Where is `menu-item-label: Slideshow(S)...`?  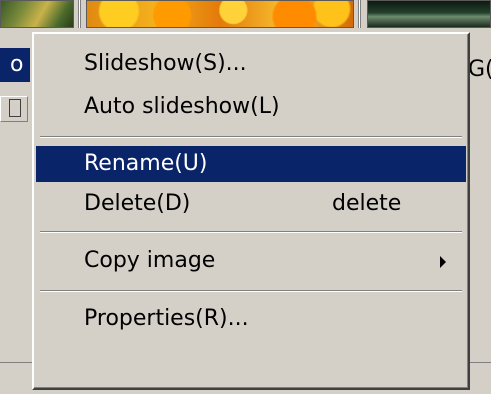 menu-item-label: Slideshow(S)... is located at coordinates (165, 63).